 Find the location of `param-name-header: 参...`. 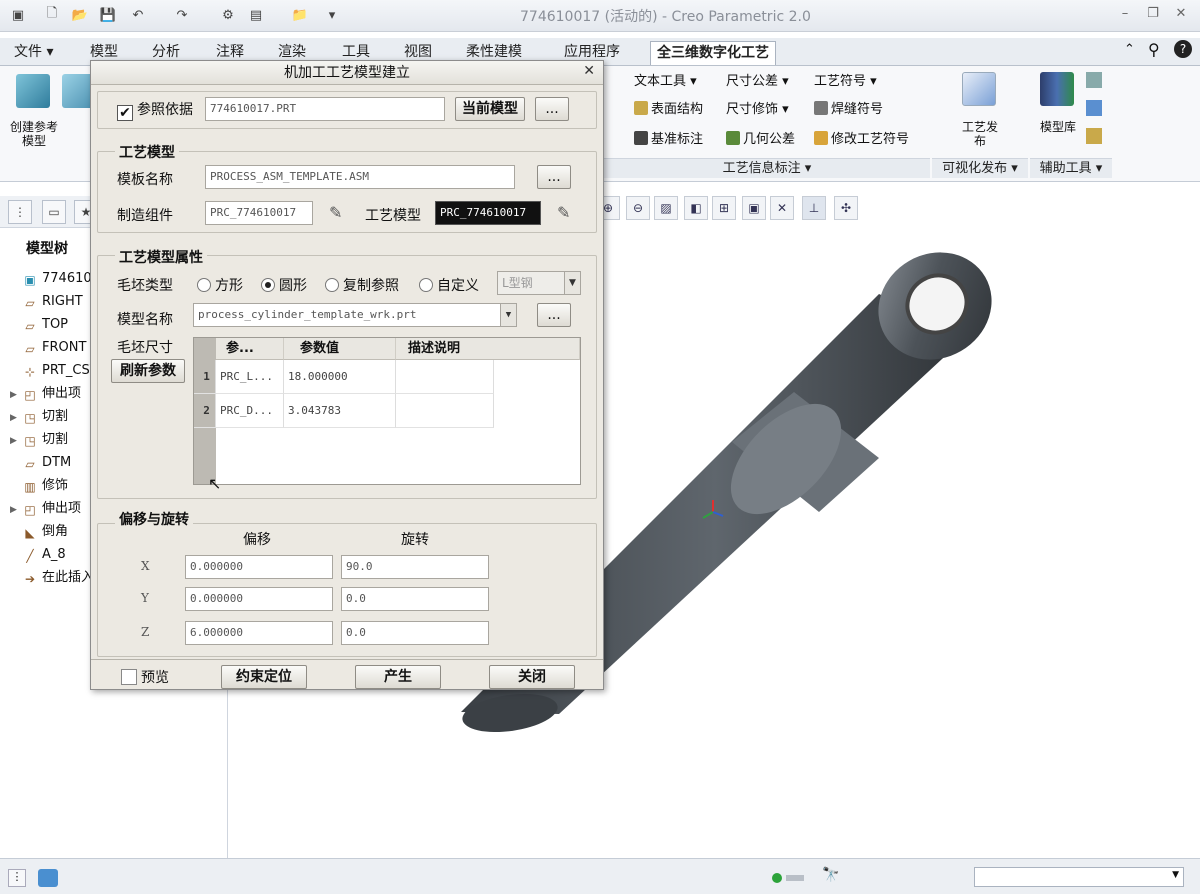

param-name-header: 参... is located at coordinates (250, 349).